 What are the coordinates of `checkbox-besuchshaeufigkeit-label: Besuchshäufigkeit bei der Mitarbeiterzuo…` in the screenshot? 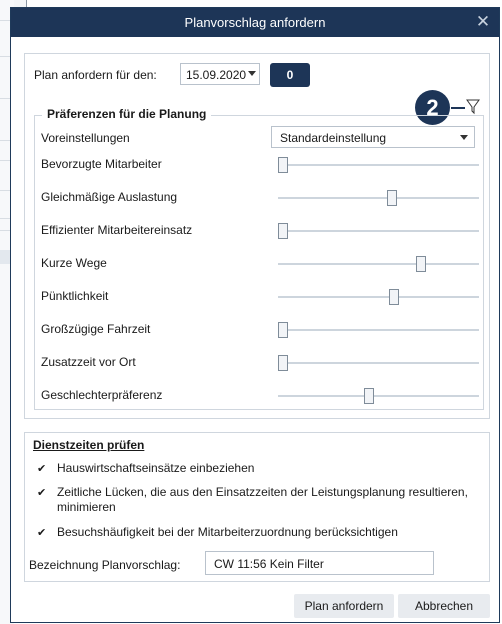 It's located at (227, 532).